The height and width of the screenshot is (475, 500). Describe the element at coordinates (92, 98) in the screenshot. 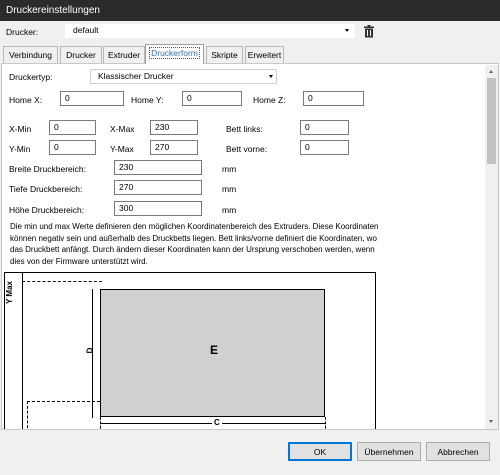

I see `home-x-input: 0` at that location.